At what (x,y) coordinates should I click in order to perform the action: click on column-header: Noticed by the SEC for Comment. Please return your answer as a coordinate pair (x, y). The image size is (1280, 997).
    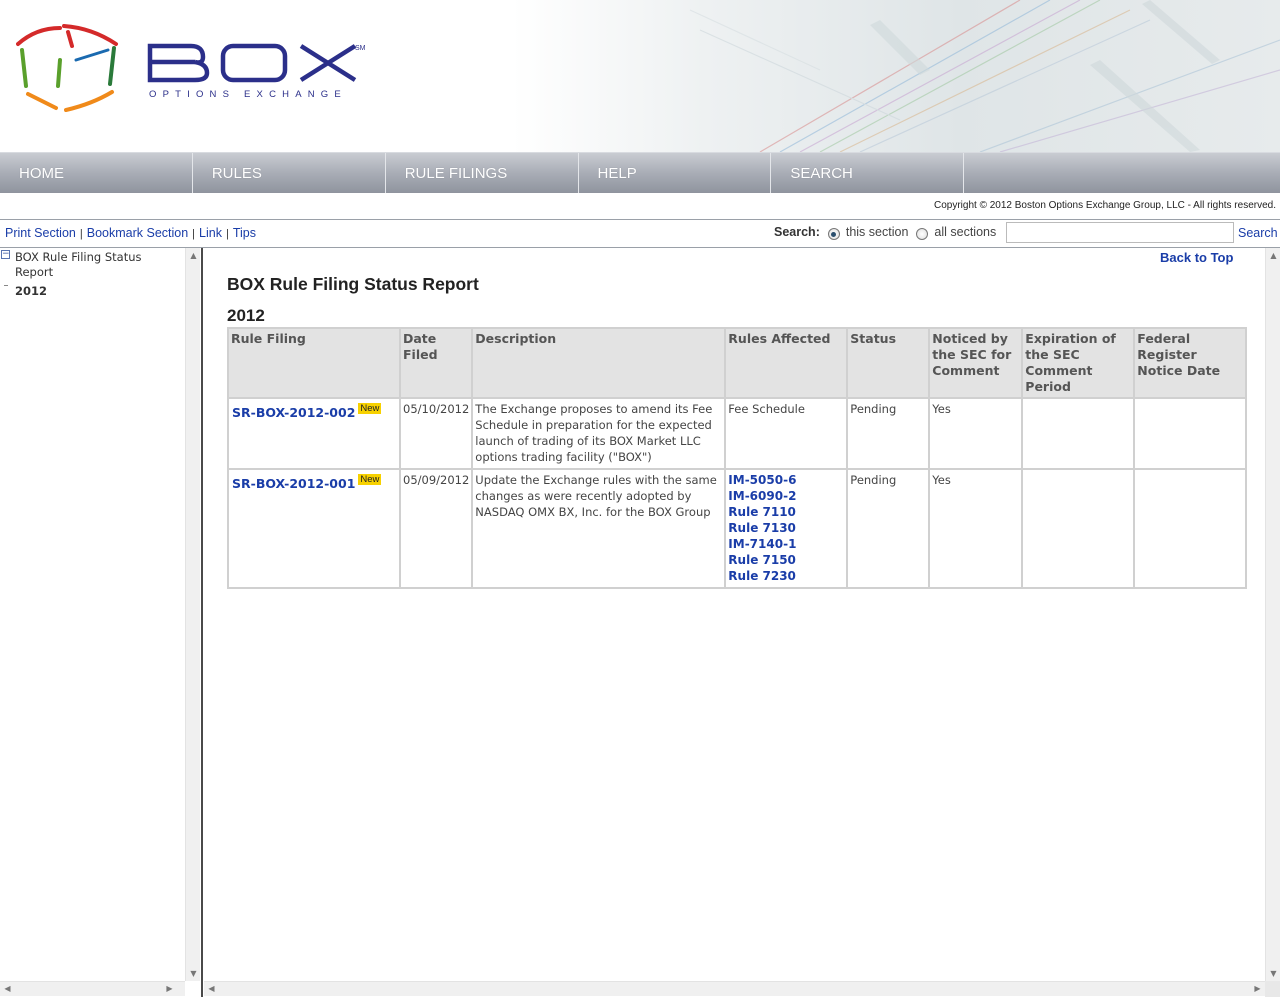
    Looking at the image, I should click on (976, 363).